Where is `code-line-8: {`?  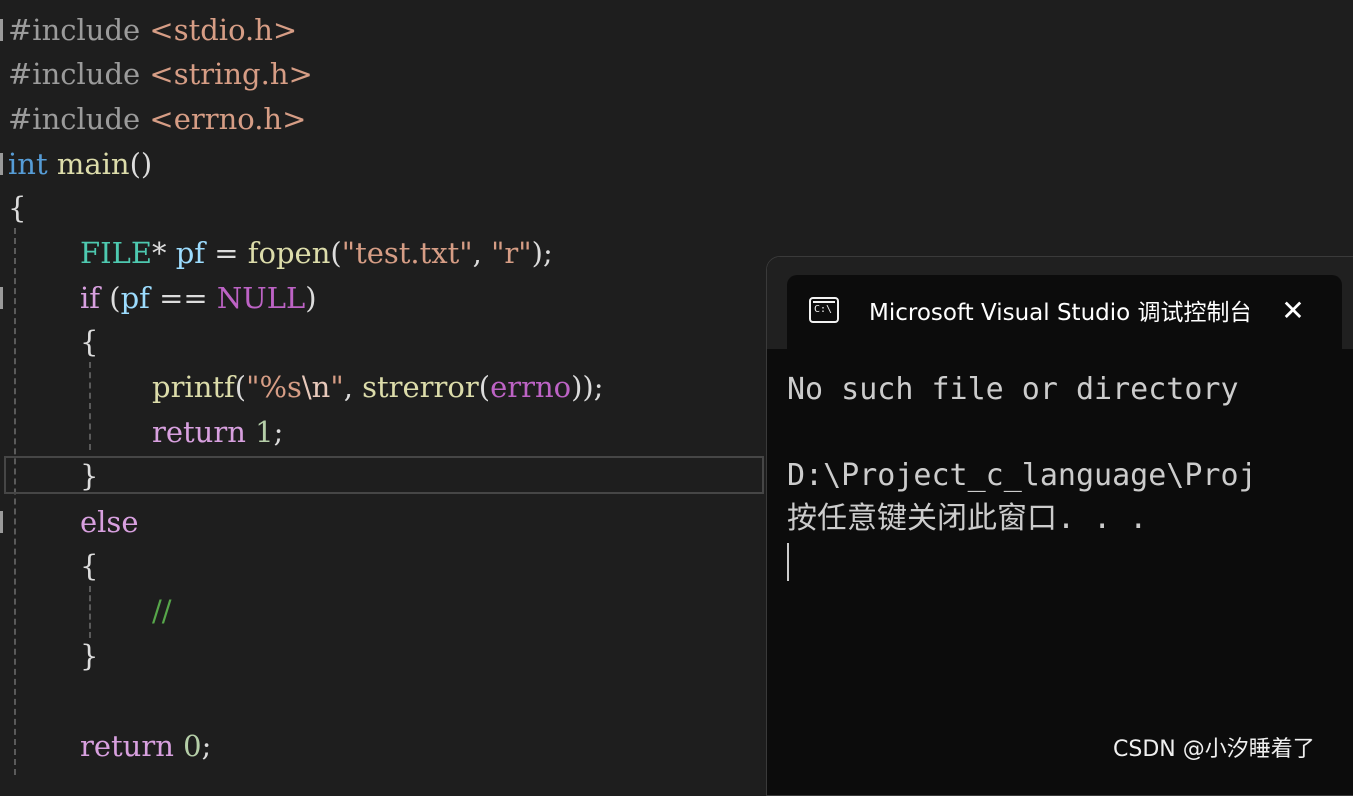
code-line-8: { is located at coordinates (89, 342).